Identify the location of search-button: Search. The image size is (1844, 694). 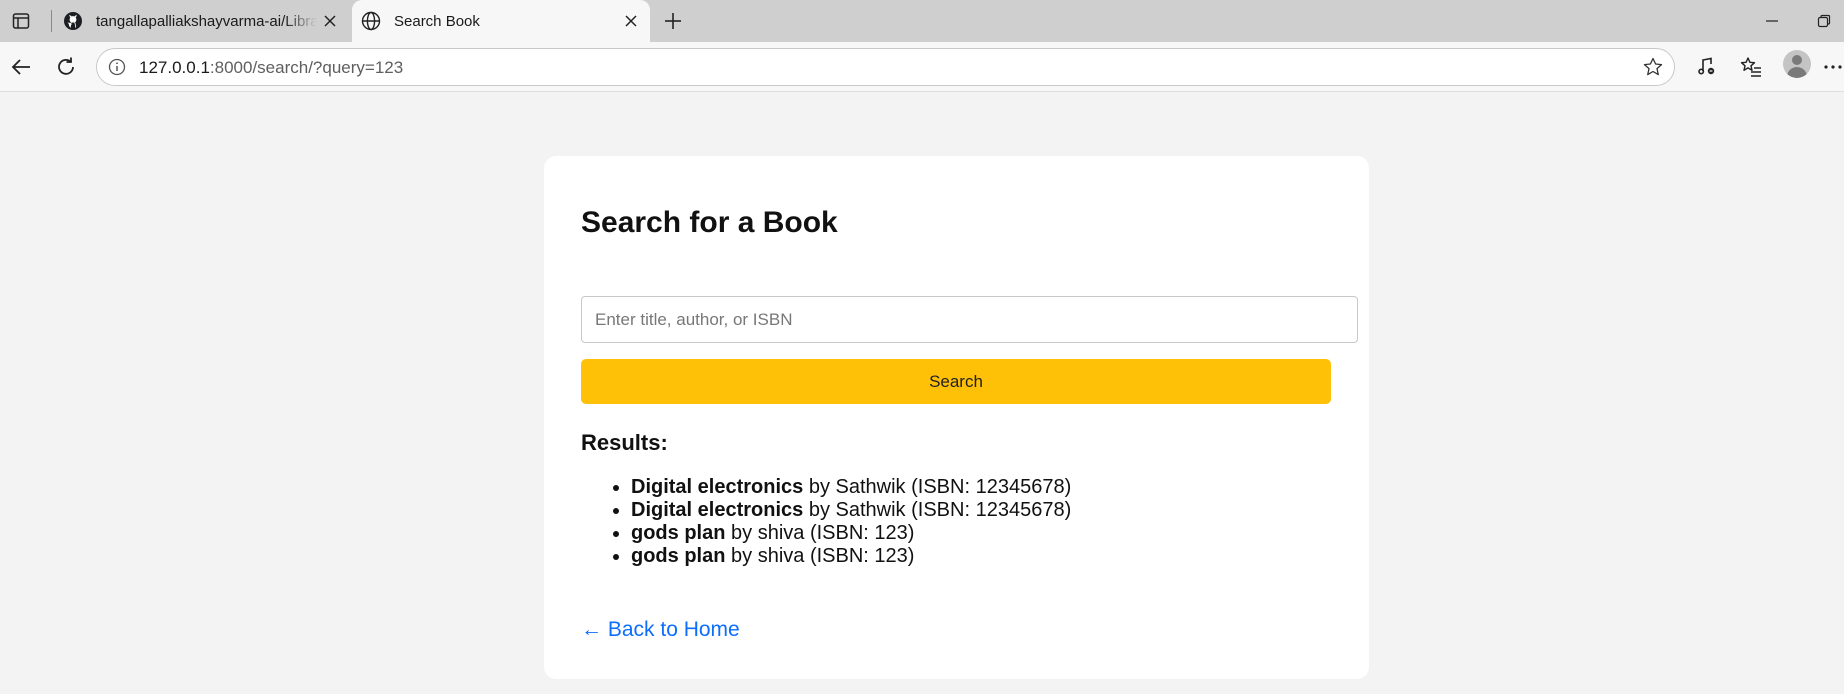
(956, 381).